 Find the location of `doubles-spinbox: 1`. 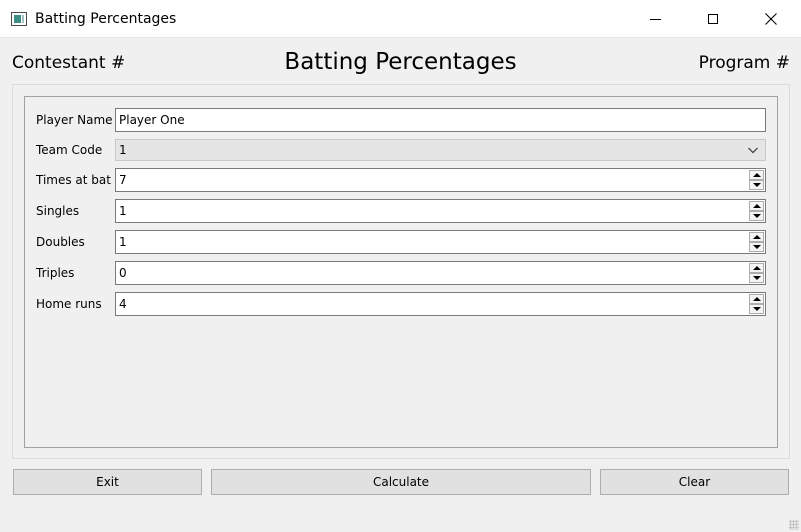

doubles-spinbox: 1 is located at coordinates (440, 242).